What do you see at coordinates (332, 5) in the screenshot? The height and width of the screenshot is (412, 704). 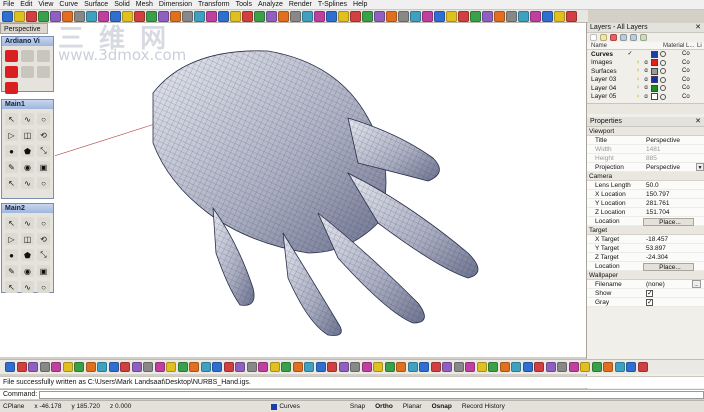 I see `menu-tsplines: T-Splines` at bounding box center [332, 5].